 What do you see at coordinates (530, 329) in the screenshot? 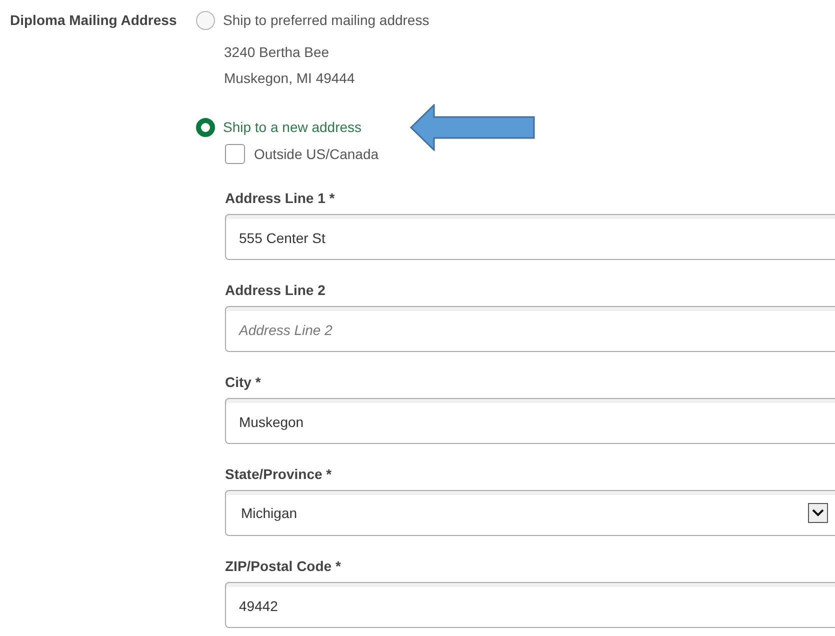
I see `input-field: Address Line 2` at bounding box center [530, 329].